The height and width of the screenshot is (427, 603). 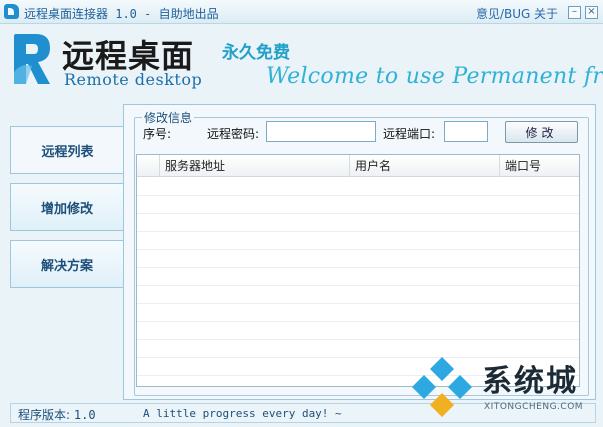 I want to click on nav-solutions: 解决方案, so click(x=67, y=264).